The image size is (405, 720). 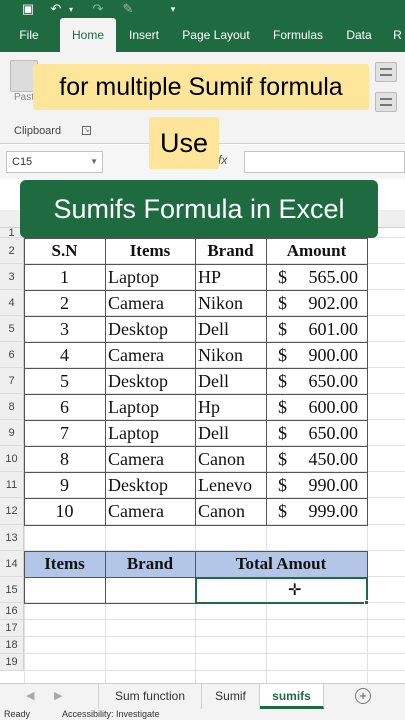 I want to click on row-header-7: 7, so click(x=12, y=381).